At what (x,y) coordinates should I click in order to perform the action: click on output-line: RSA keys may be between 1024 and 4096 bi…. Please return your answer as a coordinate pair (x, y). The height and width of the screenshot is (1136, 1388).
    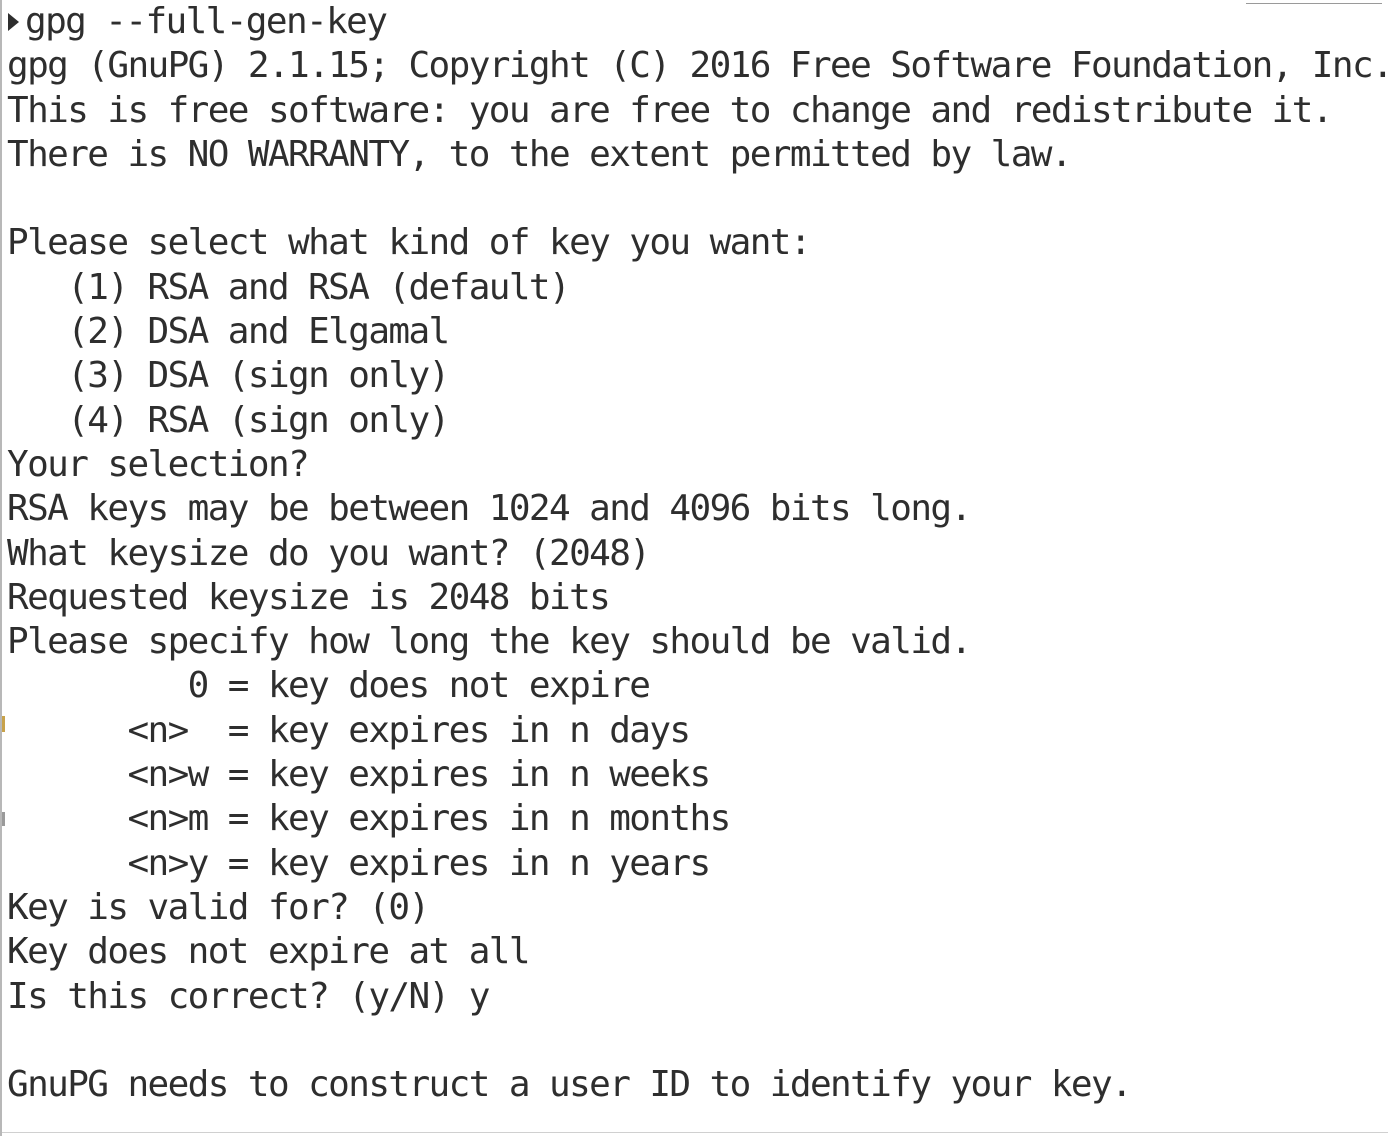
    Looking at the image, I should click on (489, 509).